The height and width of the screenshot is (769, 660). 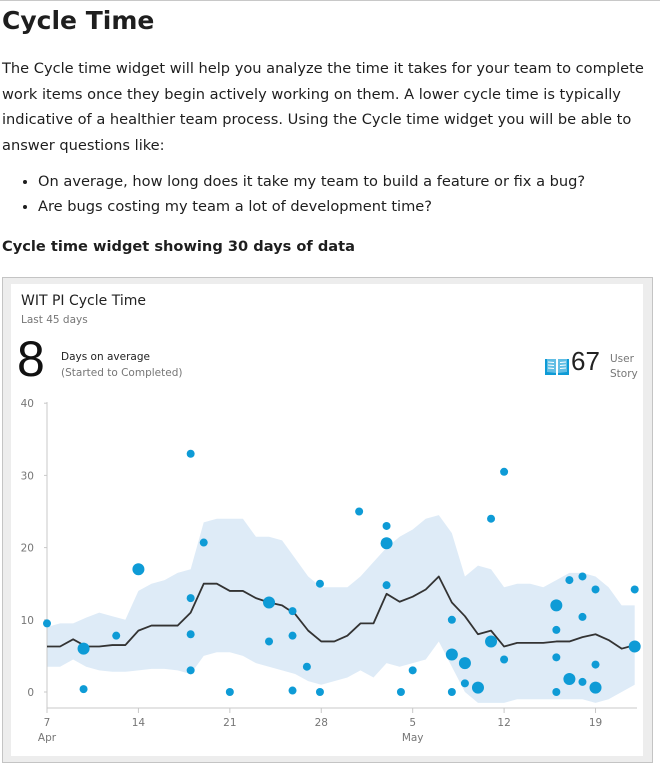 What do you see at coordinates (557, 366) in the screenshot?
I see `book-icon` at bounding box center [557, 366].